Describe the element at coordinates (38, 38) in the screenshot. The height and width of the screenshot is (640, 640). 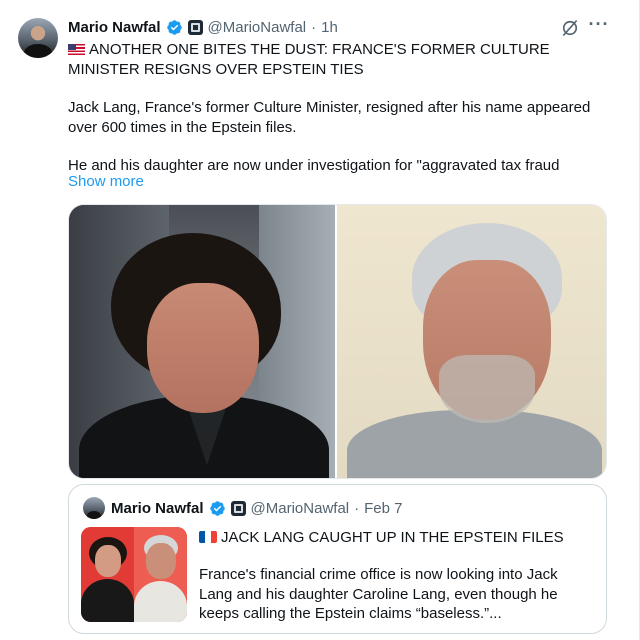
I see `author-avatar` at that location.